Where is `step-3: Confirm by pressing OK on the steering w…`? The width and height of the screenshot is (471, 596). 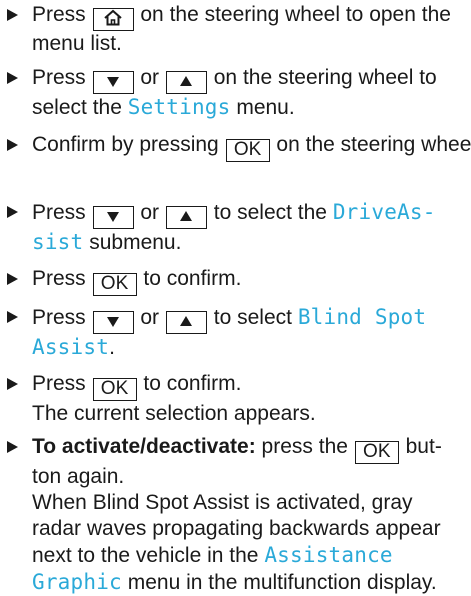
step-3: Confirm by pressing OK on the steering w… is located at coordinates (237, 147).